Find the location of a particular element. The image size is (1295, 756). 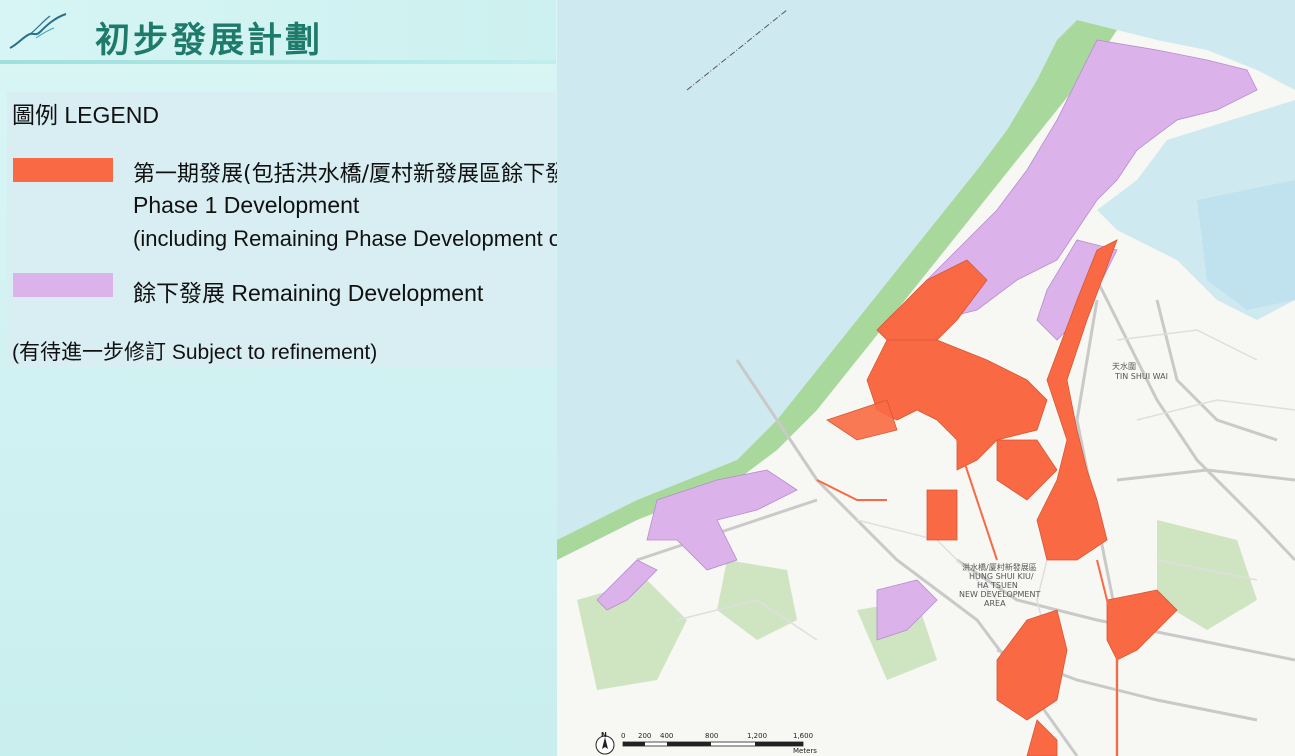

scale-tick-200: 200 is located at coordinates (645, 736).